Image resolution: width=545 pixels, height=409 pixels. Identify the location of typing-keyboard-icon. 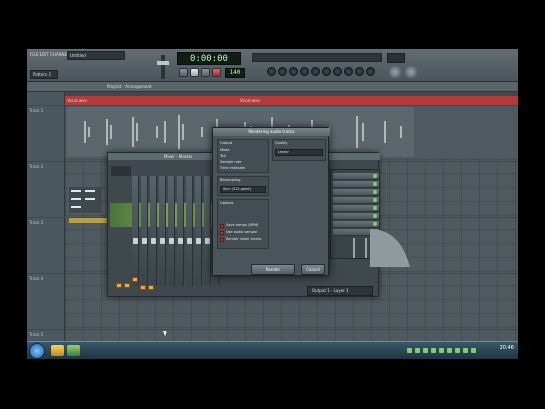
(348, 71).